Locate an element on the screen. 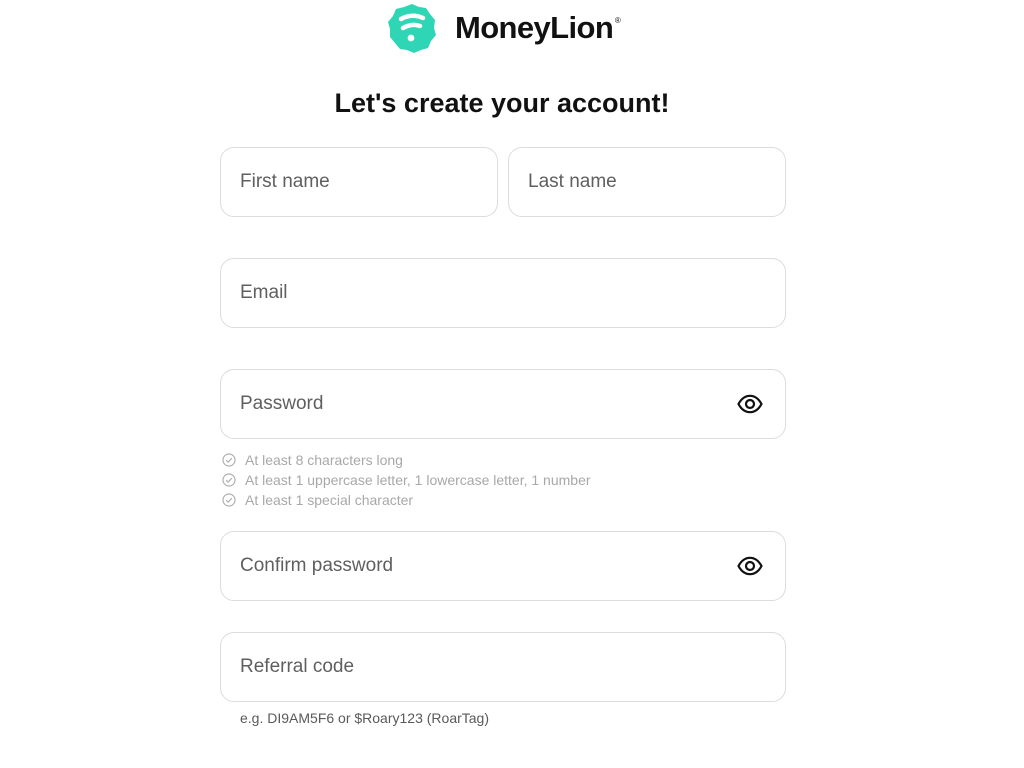 The image size is (1024, 768). password-requirement-item: At least 8 characters long is located at coordinates (502, 460).